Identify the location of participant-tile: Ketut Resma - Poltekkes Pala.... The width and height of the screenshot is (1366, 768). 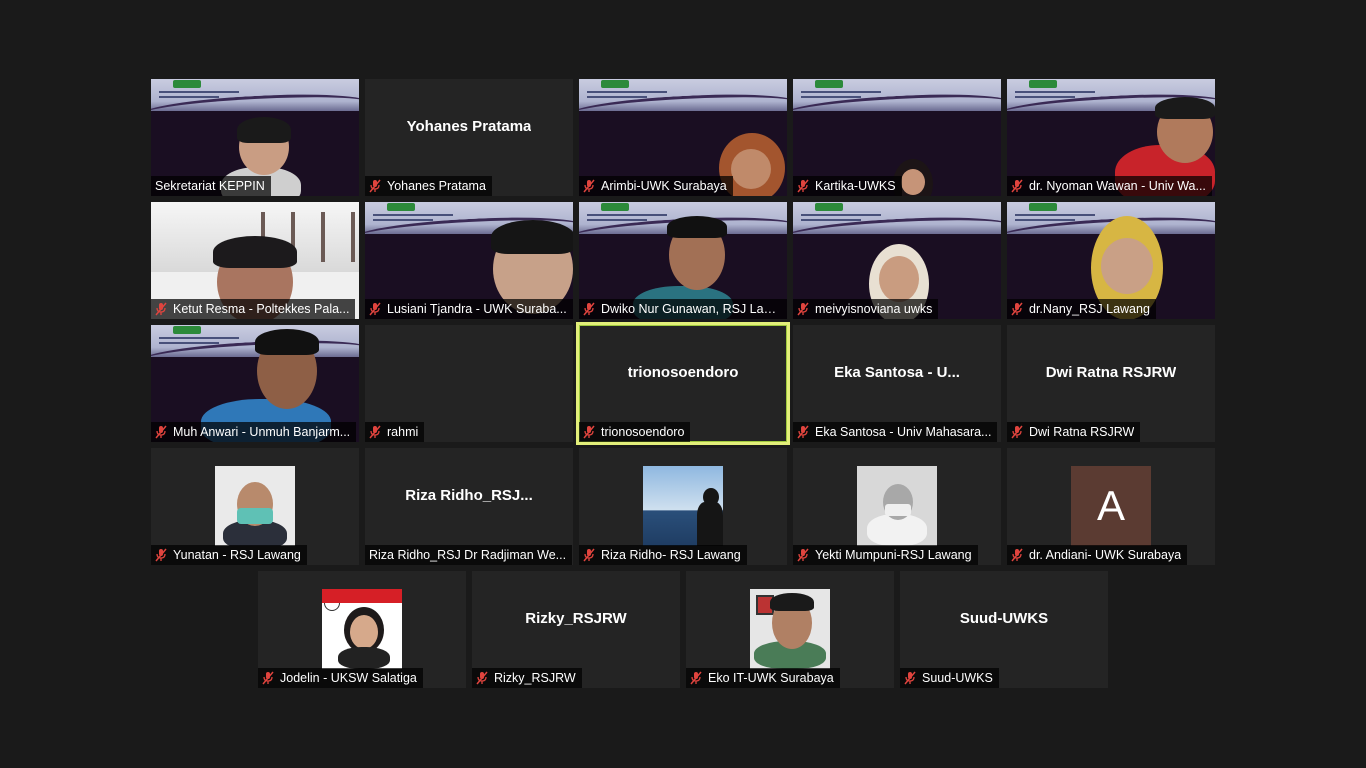
(255, 260).